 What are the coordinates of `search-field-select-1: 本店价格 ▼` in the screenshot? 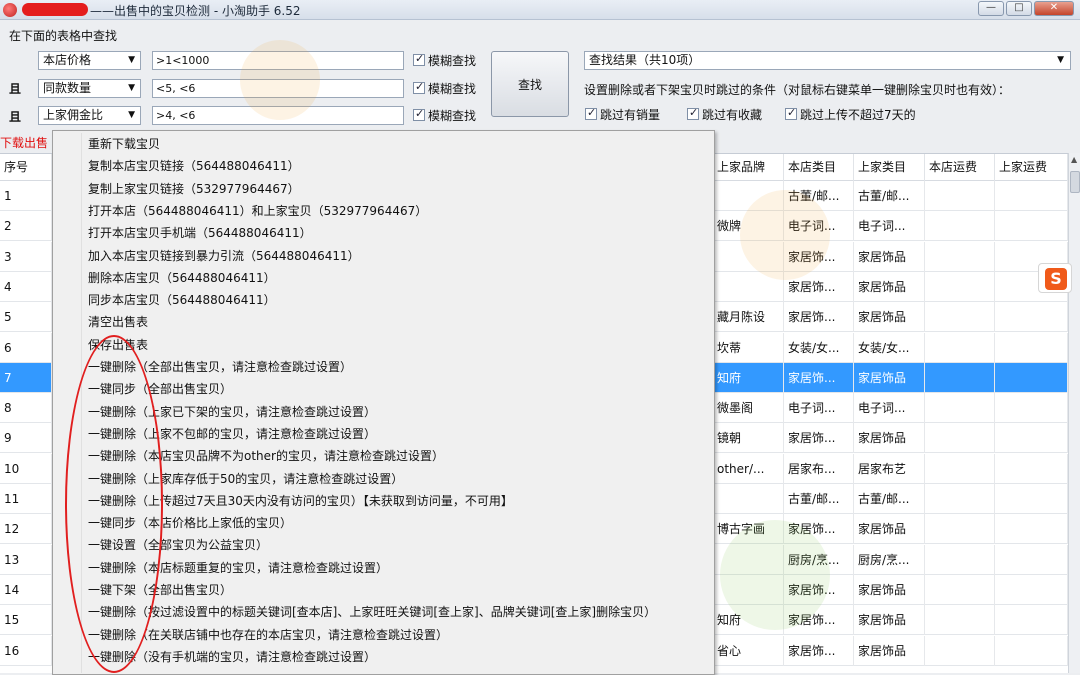 It's located at (89, 60).